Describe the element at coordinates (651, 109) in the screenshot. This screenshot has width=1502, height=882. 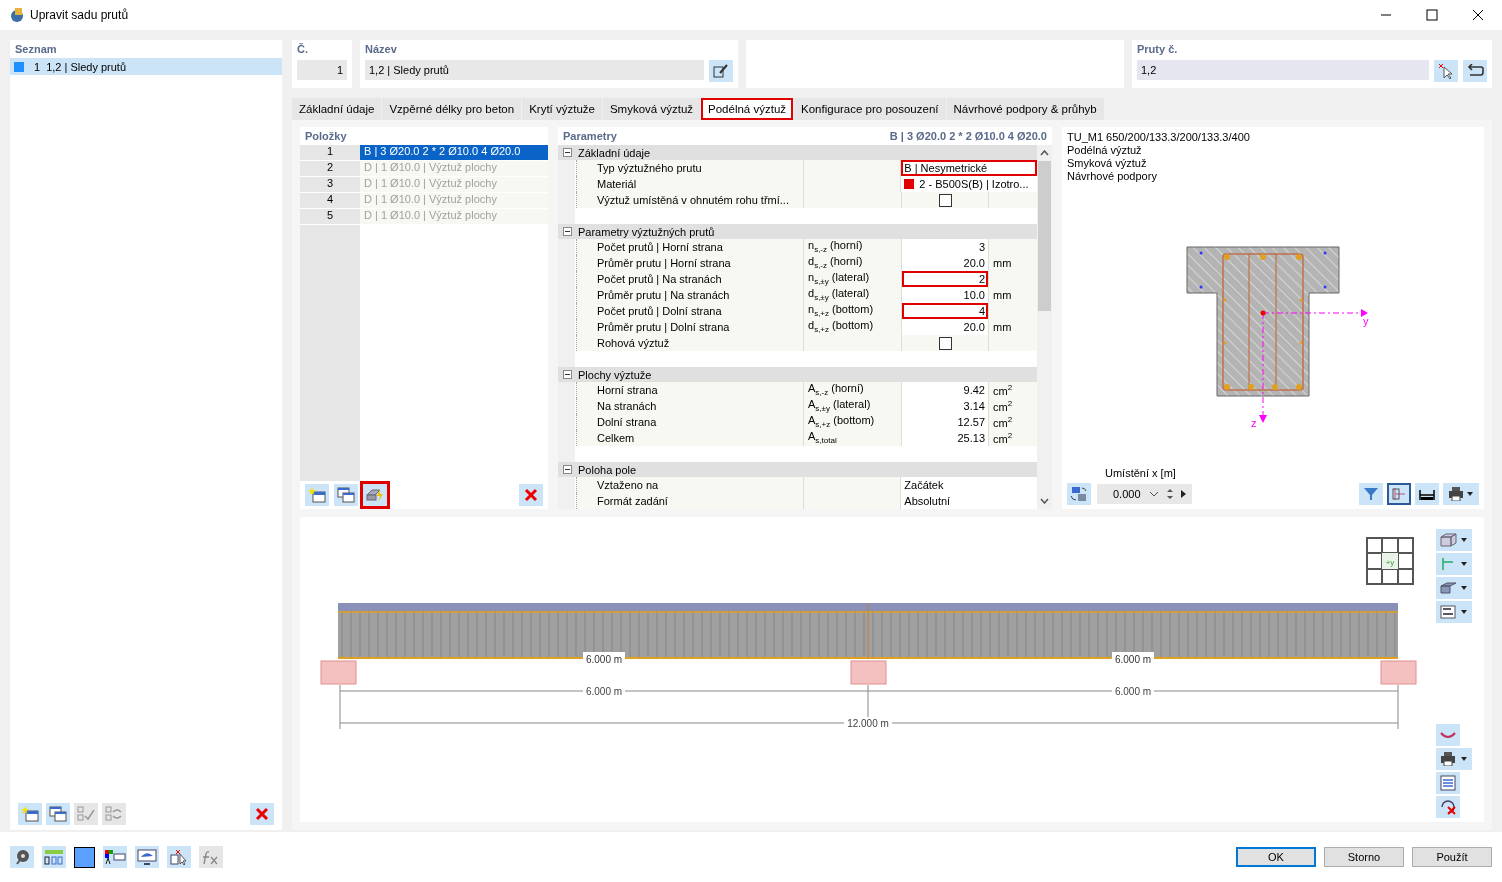
I see `tab: Smyková výztuž` at that location.